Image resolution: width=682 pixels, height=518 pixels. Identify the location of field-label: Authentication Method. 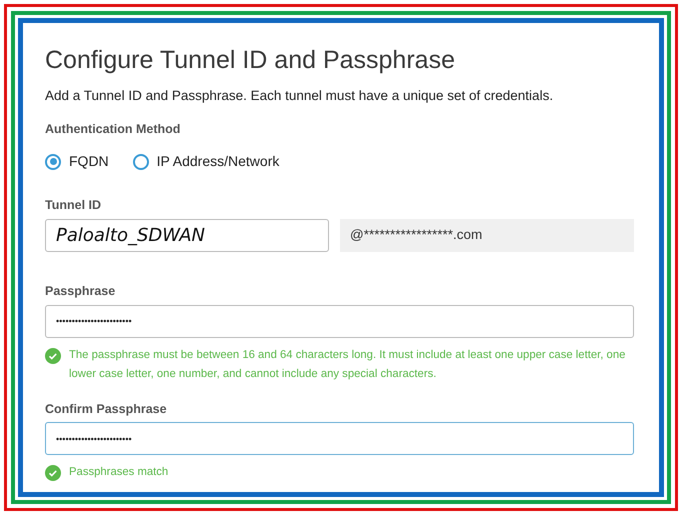
(113, 129).